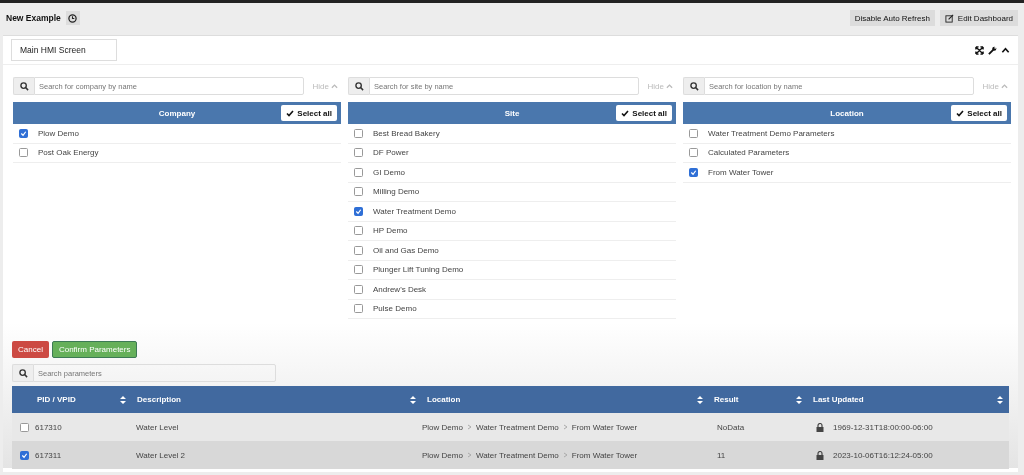 The image size is (1024, 475). Describe the element at coordinates (741, 172) in the screenshot. I see `list-item-label: From Water Tower` at that location.